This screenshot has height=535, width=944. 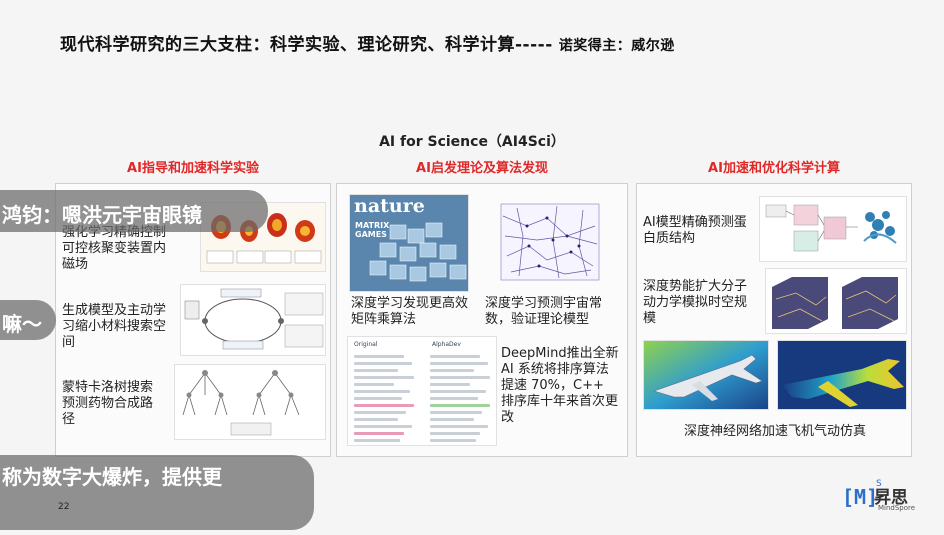 I want to click on caption-overlay-1-text: 鸿钧：嗯洪元宇宙眼镜, so click(x=102, y=215).